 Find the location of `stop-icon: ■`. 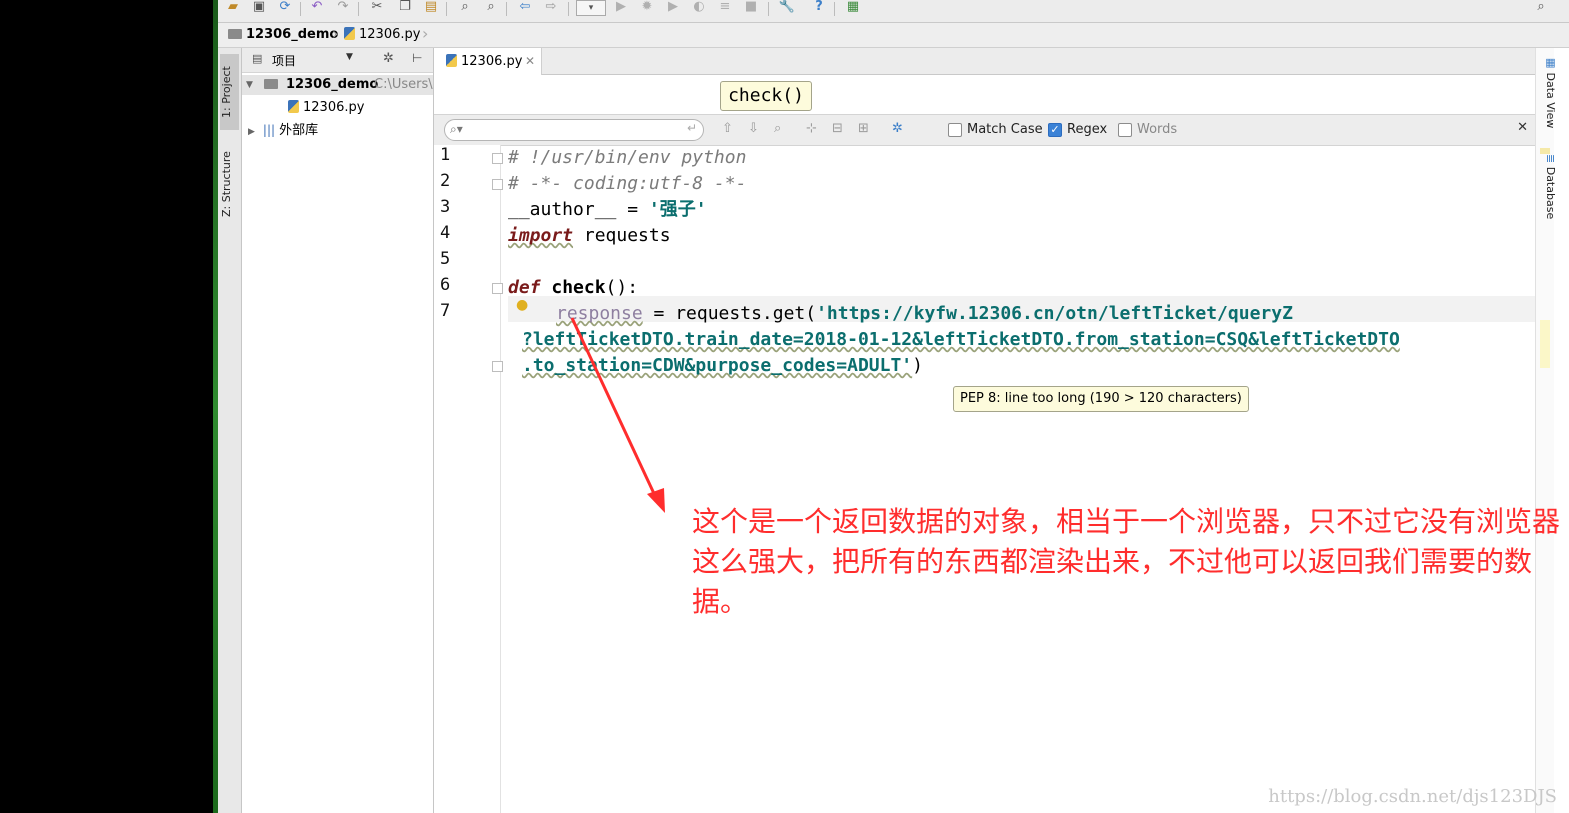

stop-icon: ■ is located at coordinates (751, 8).